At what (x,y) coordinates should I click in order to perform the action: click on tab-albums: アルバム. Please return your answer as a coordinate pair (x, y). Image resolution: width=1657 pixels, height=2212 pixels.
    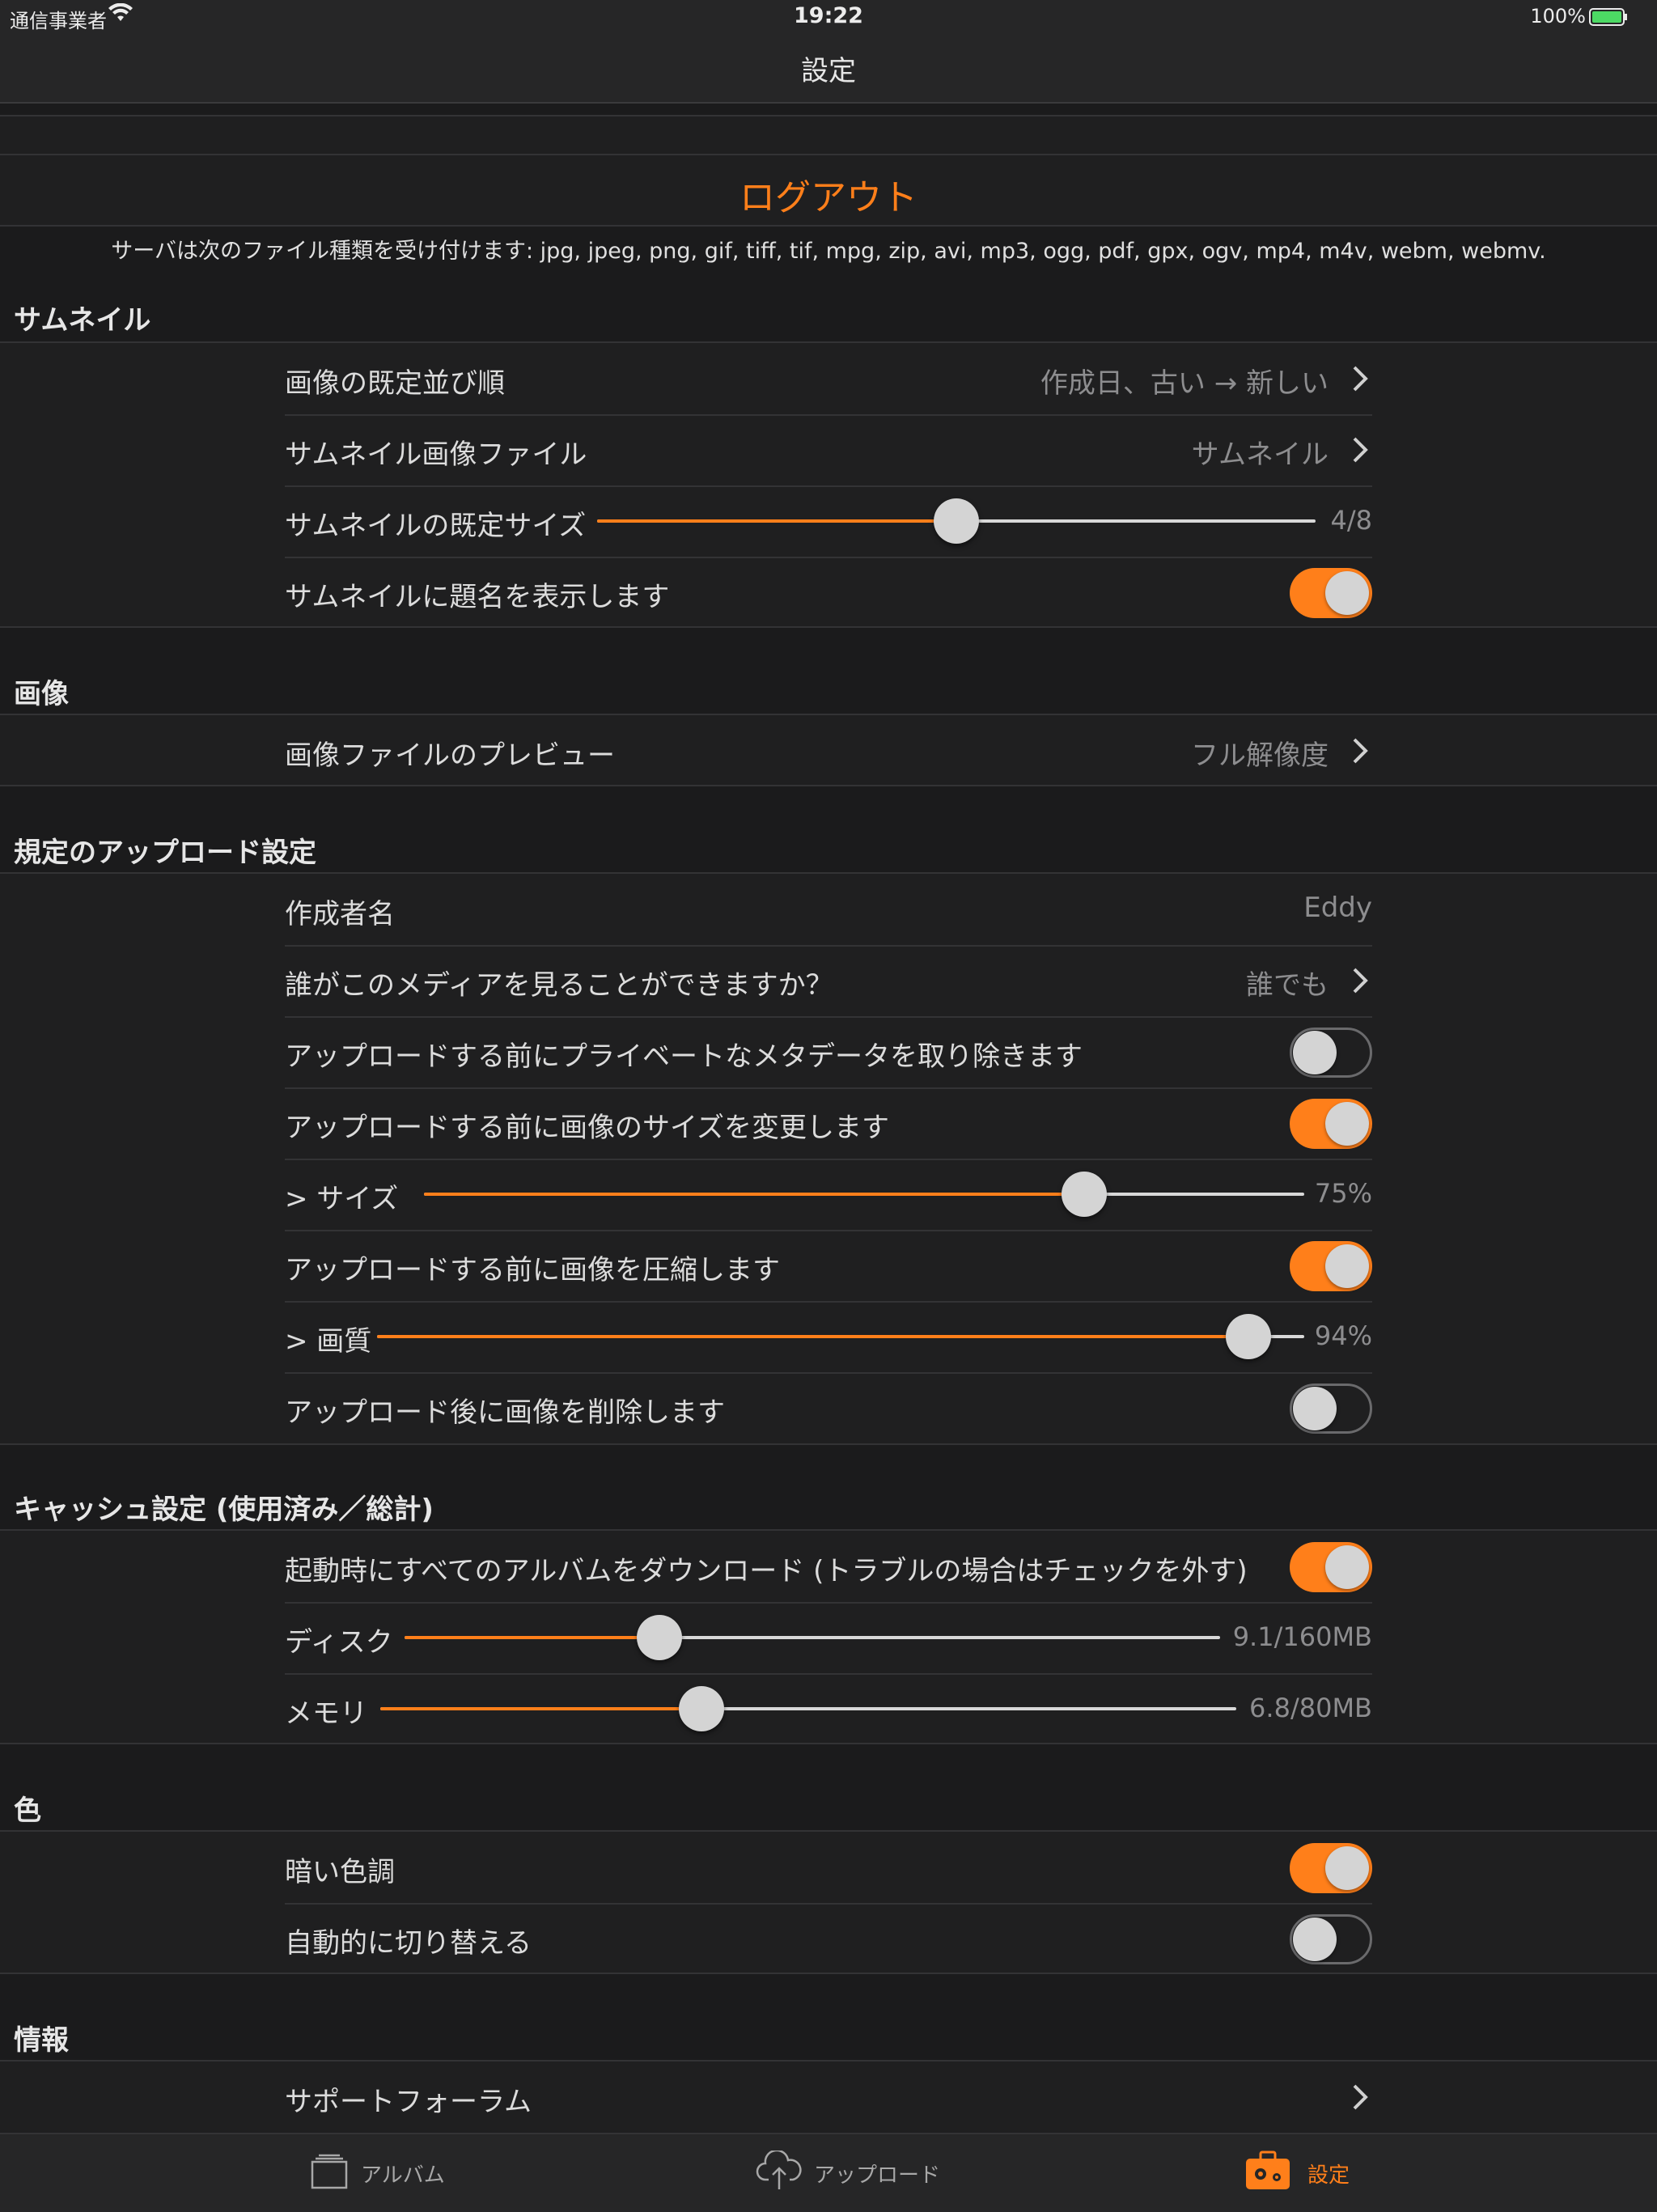
    Looking at the image, I should click on (378, 2173).